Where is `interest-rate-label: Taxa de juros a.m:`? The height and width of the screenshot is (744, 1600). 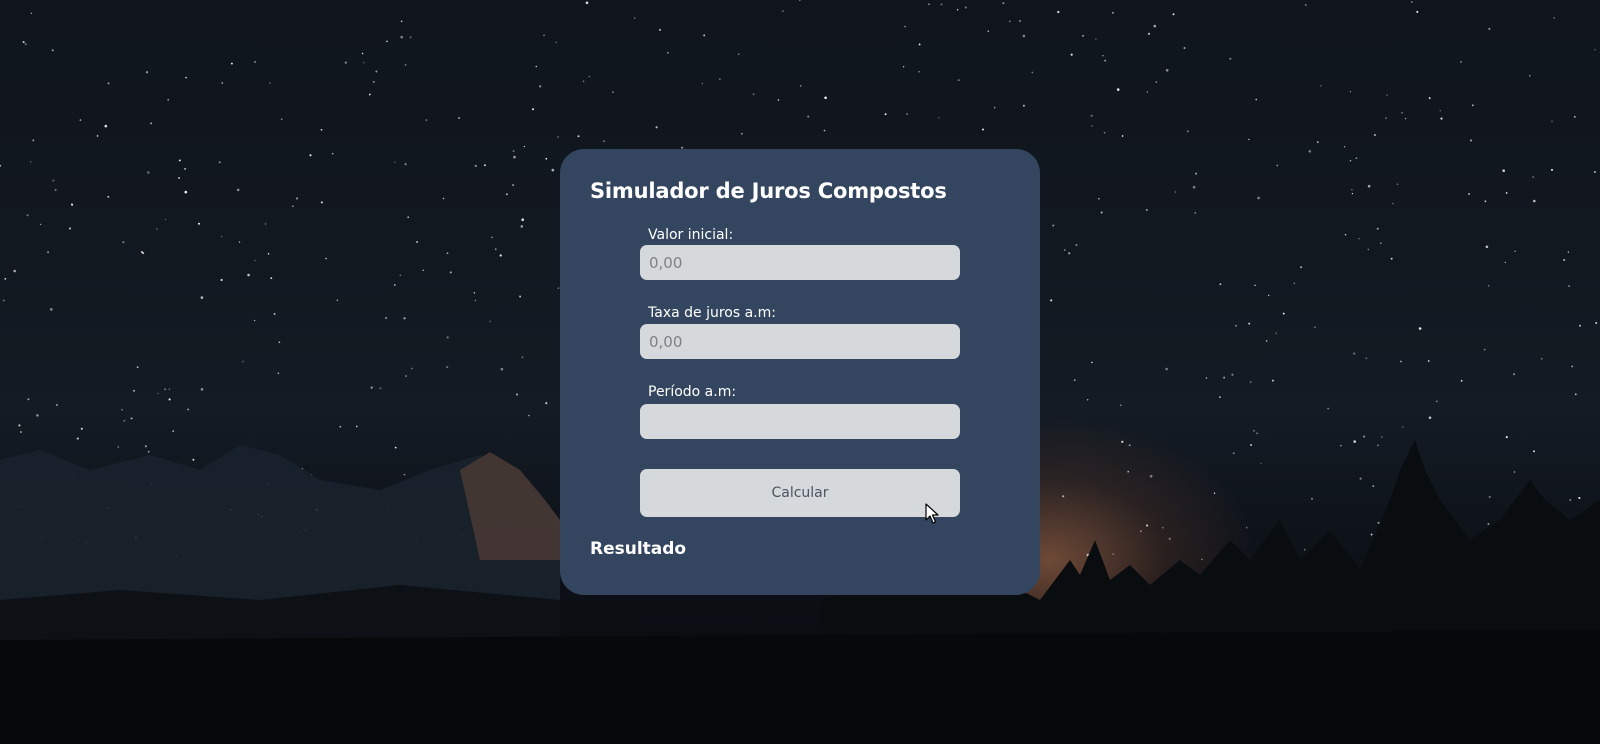 interest-rate-label: Taxa de juros a.m: is located at coordinates (712, 313).